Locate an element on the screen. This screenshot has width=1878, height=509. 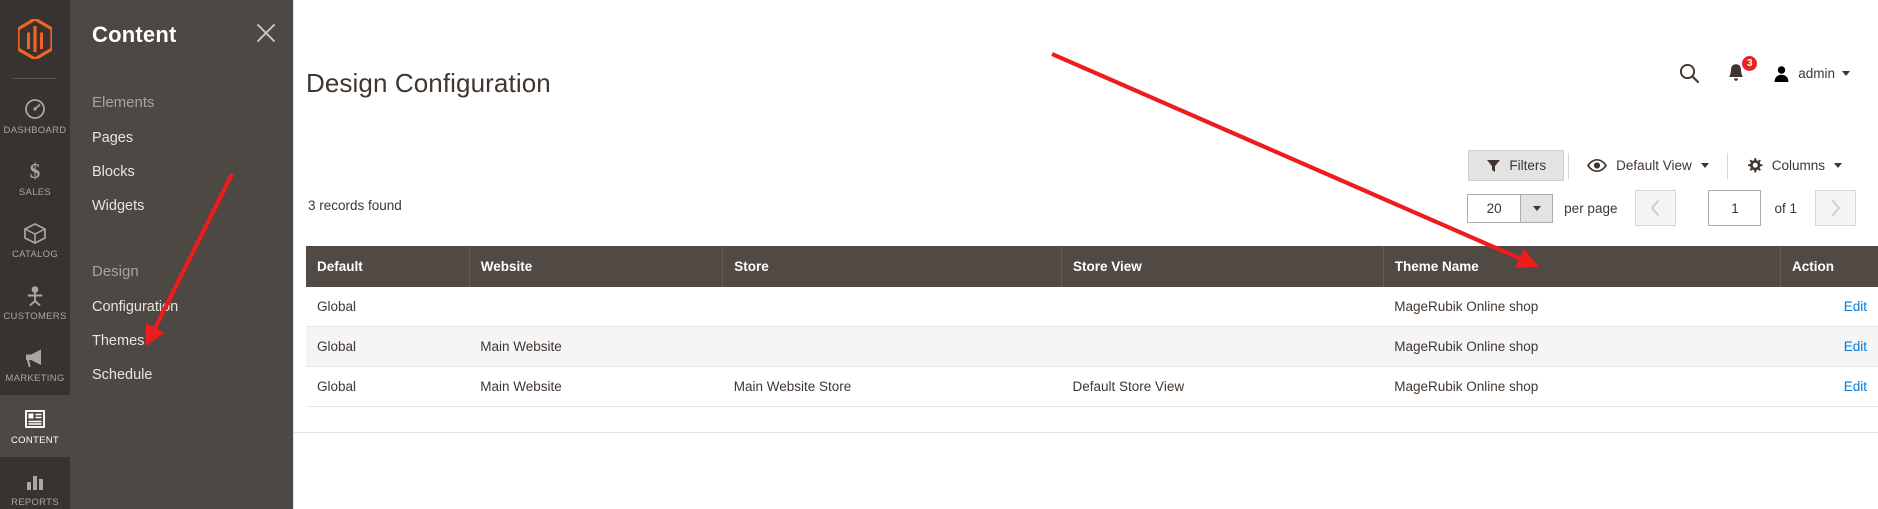
search-icon is located at coordinates (1690, 73).